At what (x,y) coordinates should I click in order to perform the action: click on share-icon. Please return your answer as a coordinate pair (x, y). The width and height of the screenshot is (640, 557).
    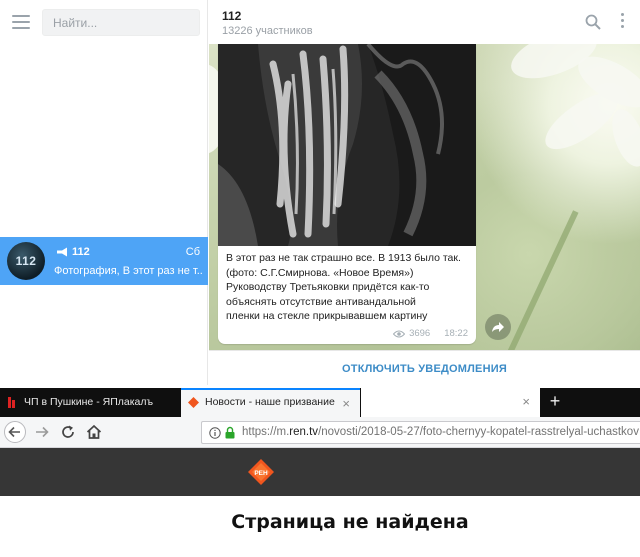
    Looking at the image, I should click on (498, 327).